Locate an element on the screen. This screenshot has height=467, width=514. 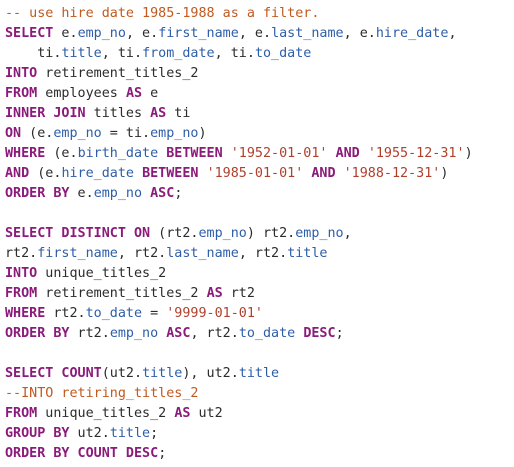
code-line: INTO retirement_titles_2 is located at coordinates (259, 74).